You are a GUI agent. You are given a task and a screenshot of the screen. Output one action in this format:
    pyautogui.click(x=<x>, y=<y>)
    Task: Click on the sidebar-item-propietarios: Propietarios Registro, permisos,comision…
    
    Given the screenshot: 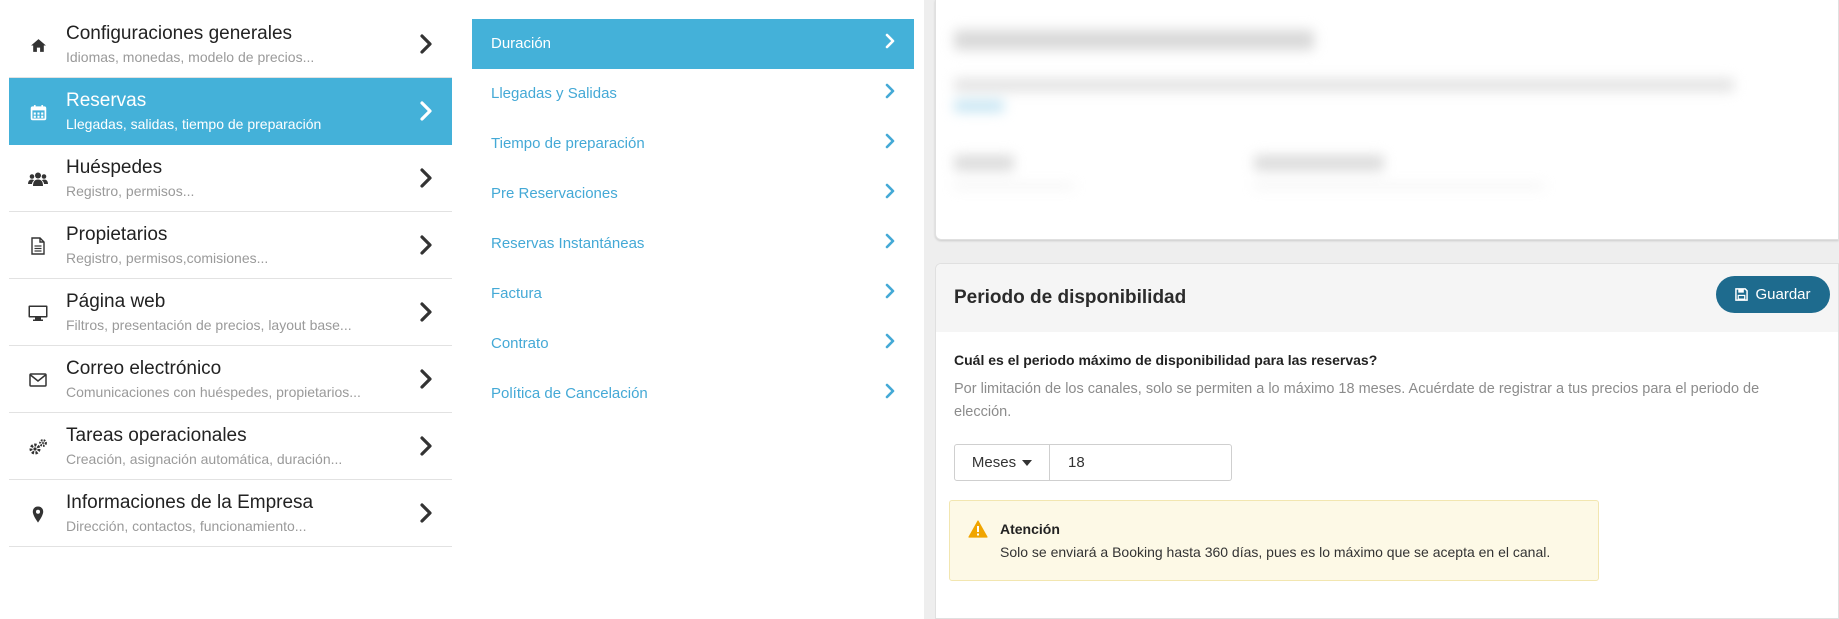 What is the action you would take?
    pyautogui.click(x=230, y=245)
    